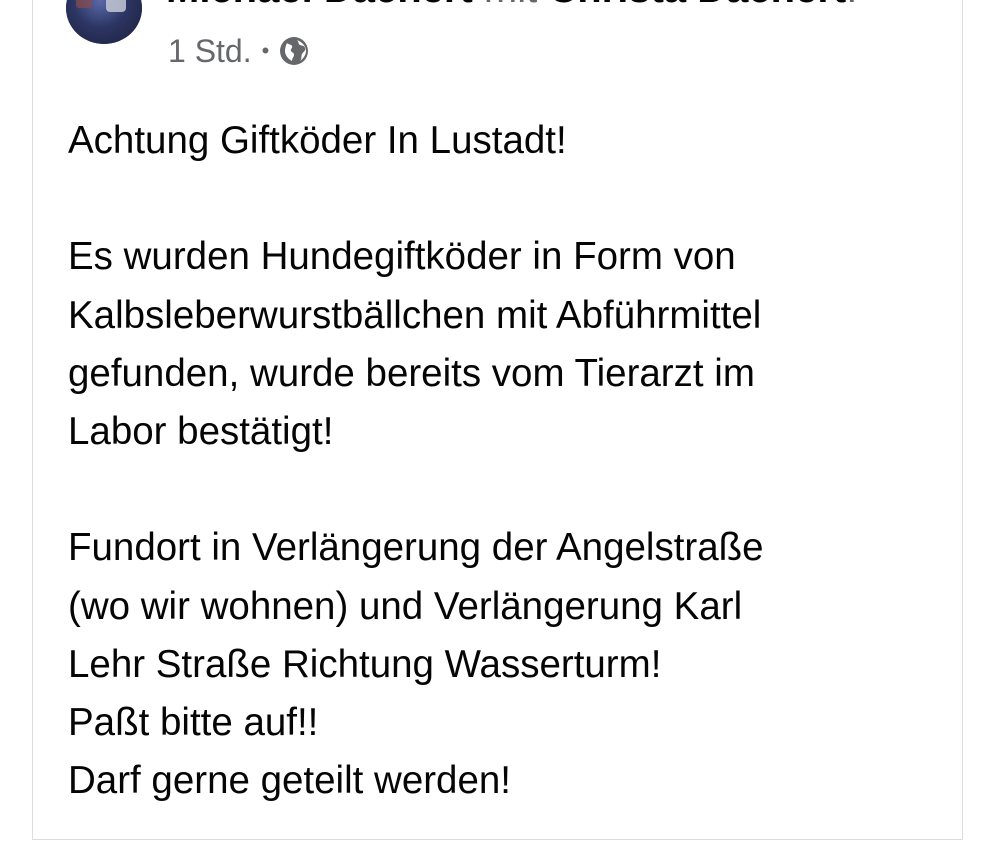 The image size is (998, 863). I want to click on post-text-line: Paßt bitte auf!!, so click(193, 722).